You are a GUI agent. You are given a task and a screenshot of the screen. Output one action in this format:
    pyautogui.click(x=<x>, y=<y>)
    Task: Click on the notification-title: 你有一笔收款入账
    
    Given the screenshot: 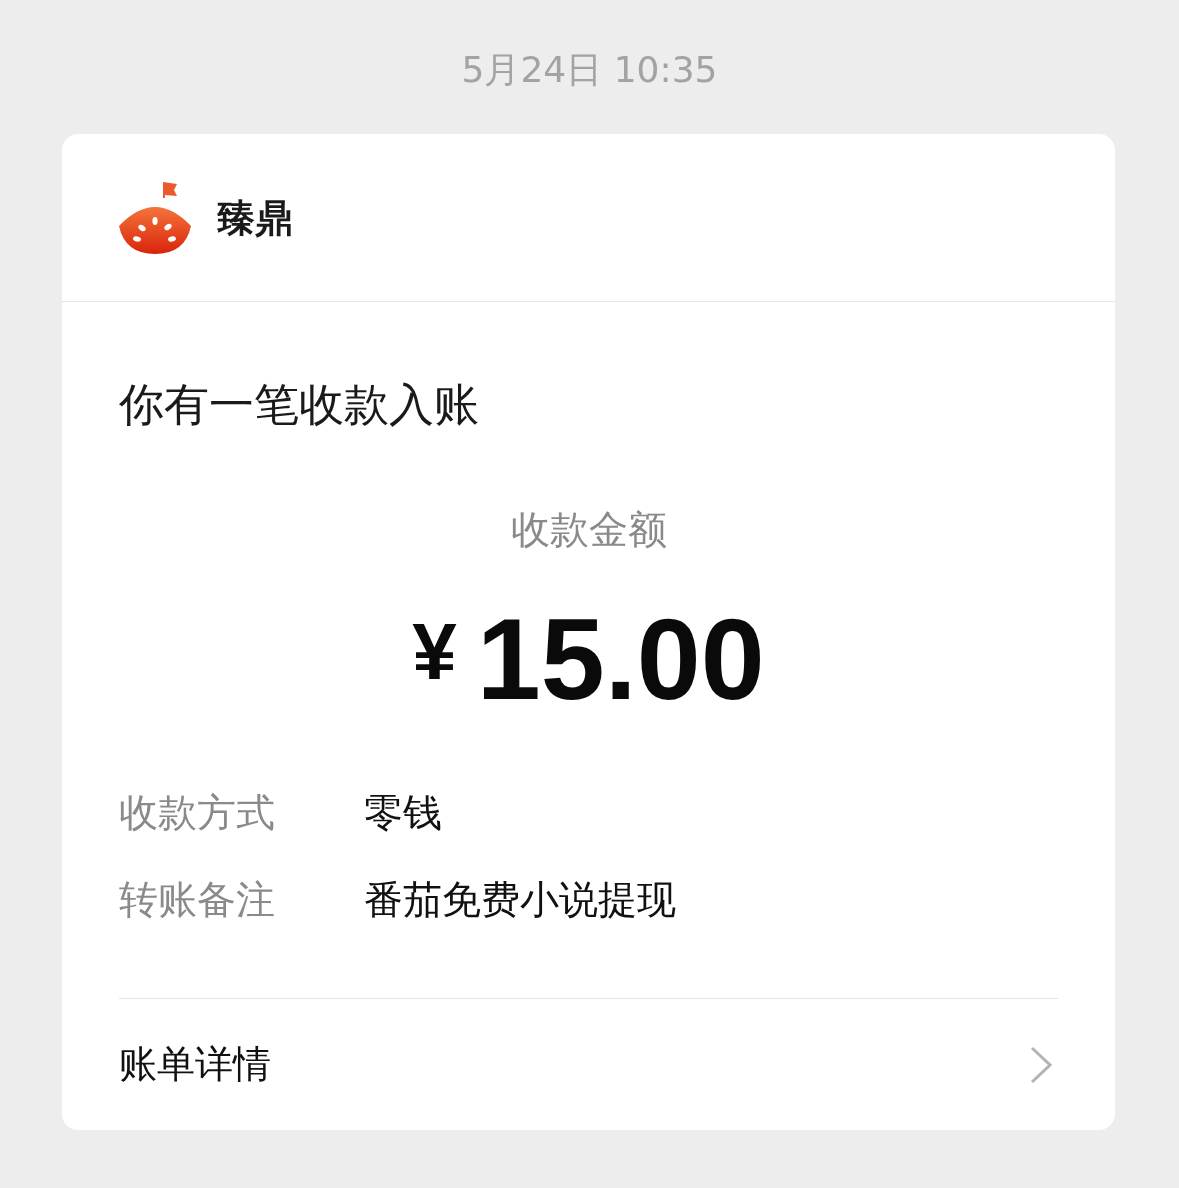 What is the action you would take?
    pyautogui.click(x=299, y=405)
    